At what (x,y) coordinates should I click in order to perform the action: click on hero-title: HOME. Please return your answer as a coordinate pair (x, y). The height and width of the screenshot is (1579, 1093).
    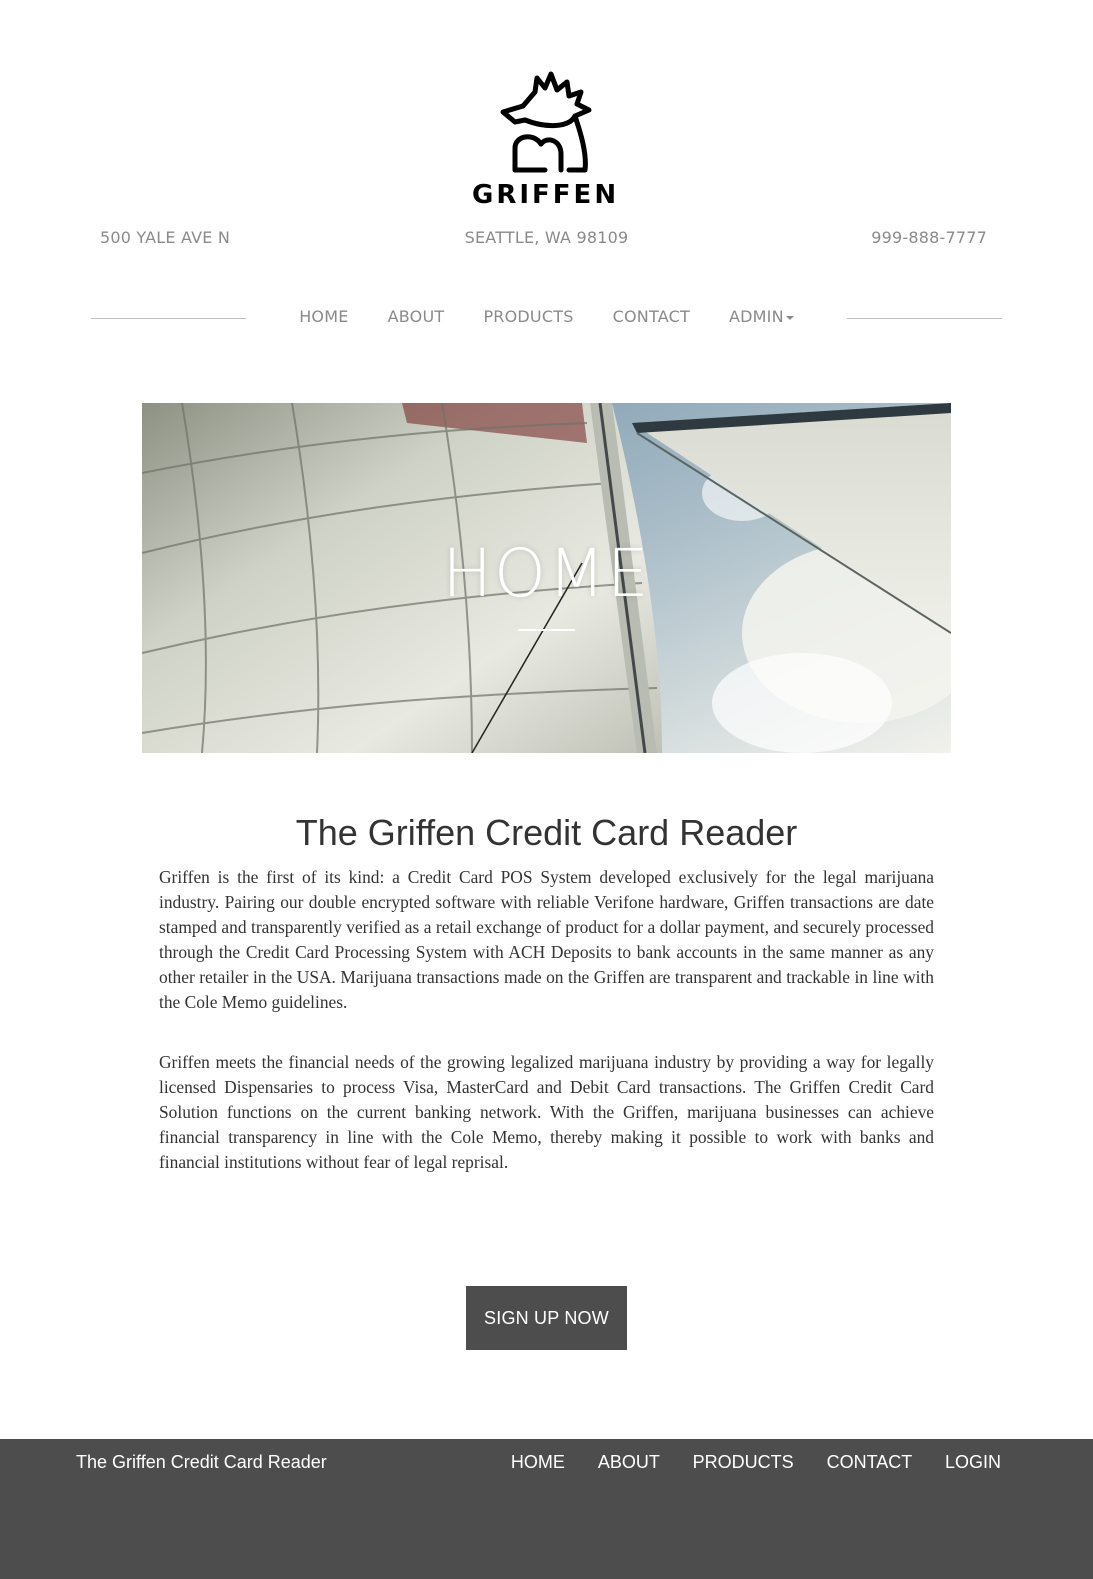
    Looking at the image, I should click on (546, 573).